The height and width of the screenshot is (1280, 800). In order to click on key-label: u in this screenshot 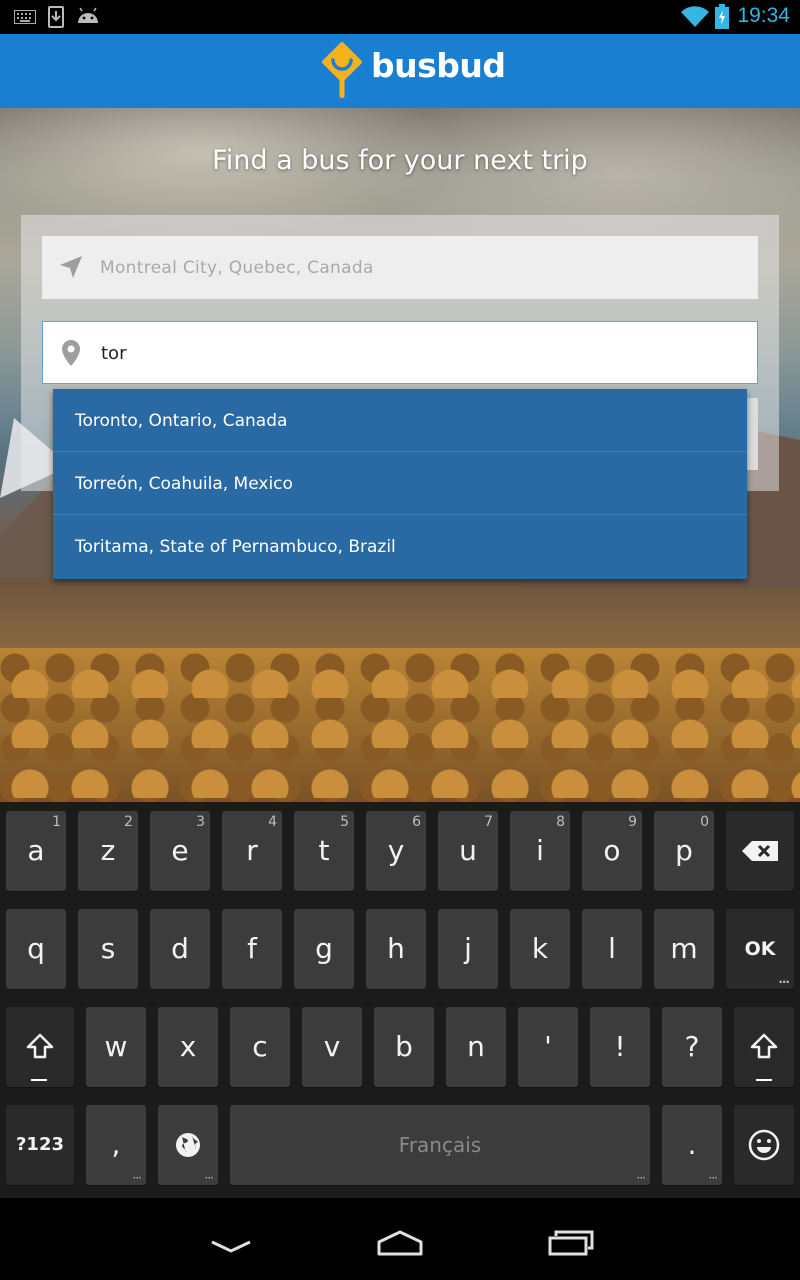, I will do `click(468, 850)`.